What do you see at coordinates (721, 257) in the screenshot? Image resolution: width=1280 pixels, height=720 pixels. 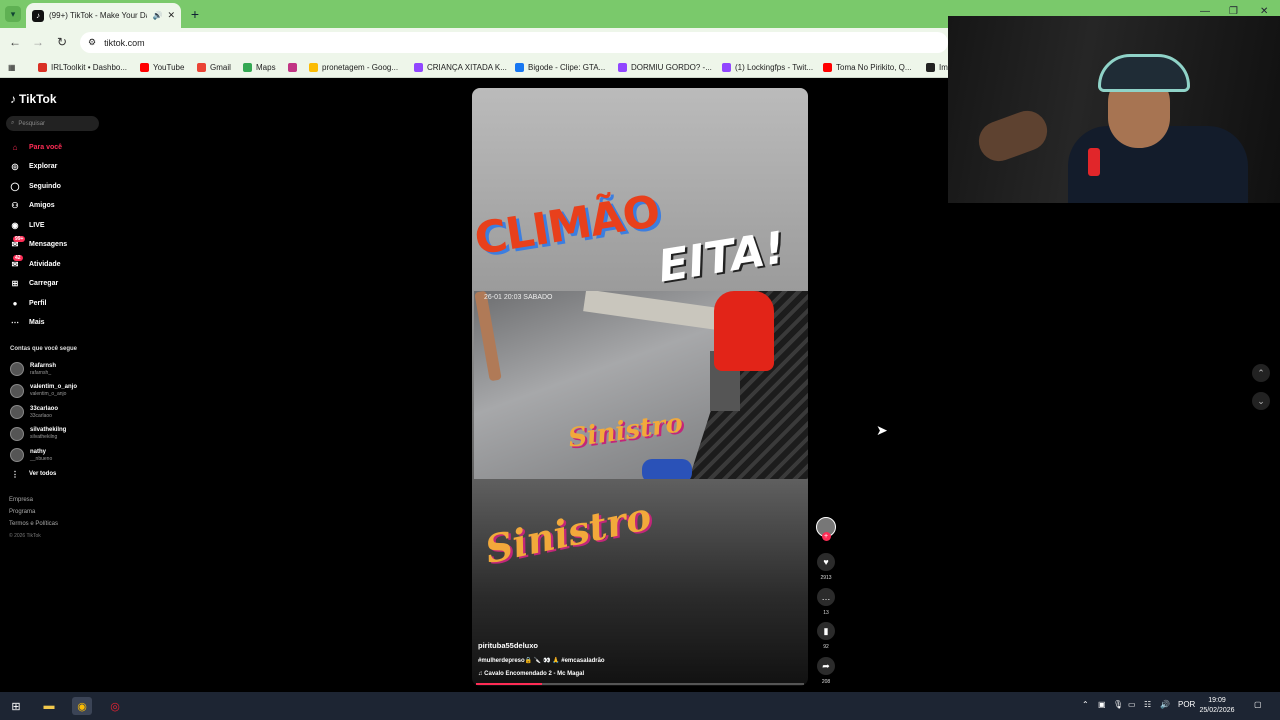 I see `overlay-text-eita: EITA!` at bounding box center [721, 257].